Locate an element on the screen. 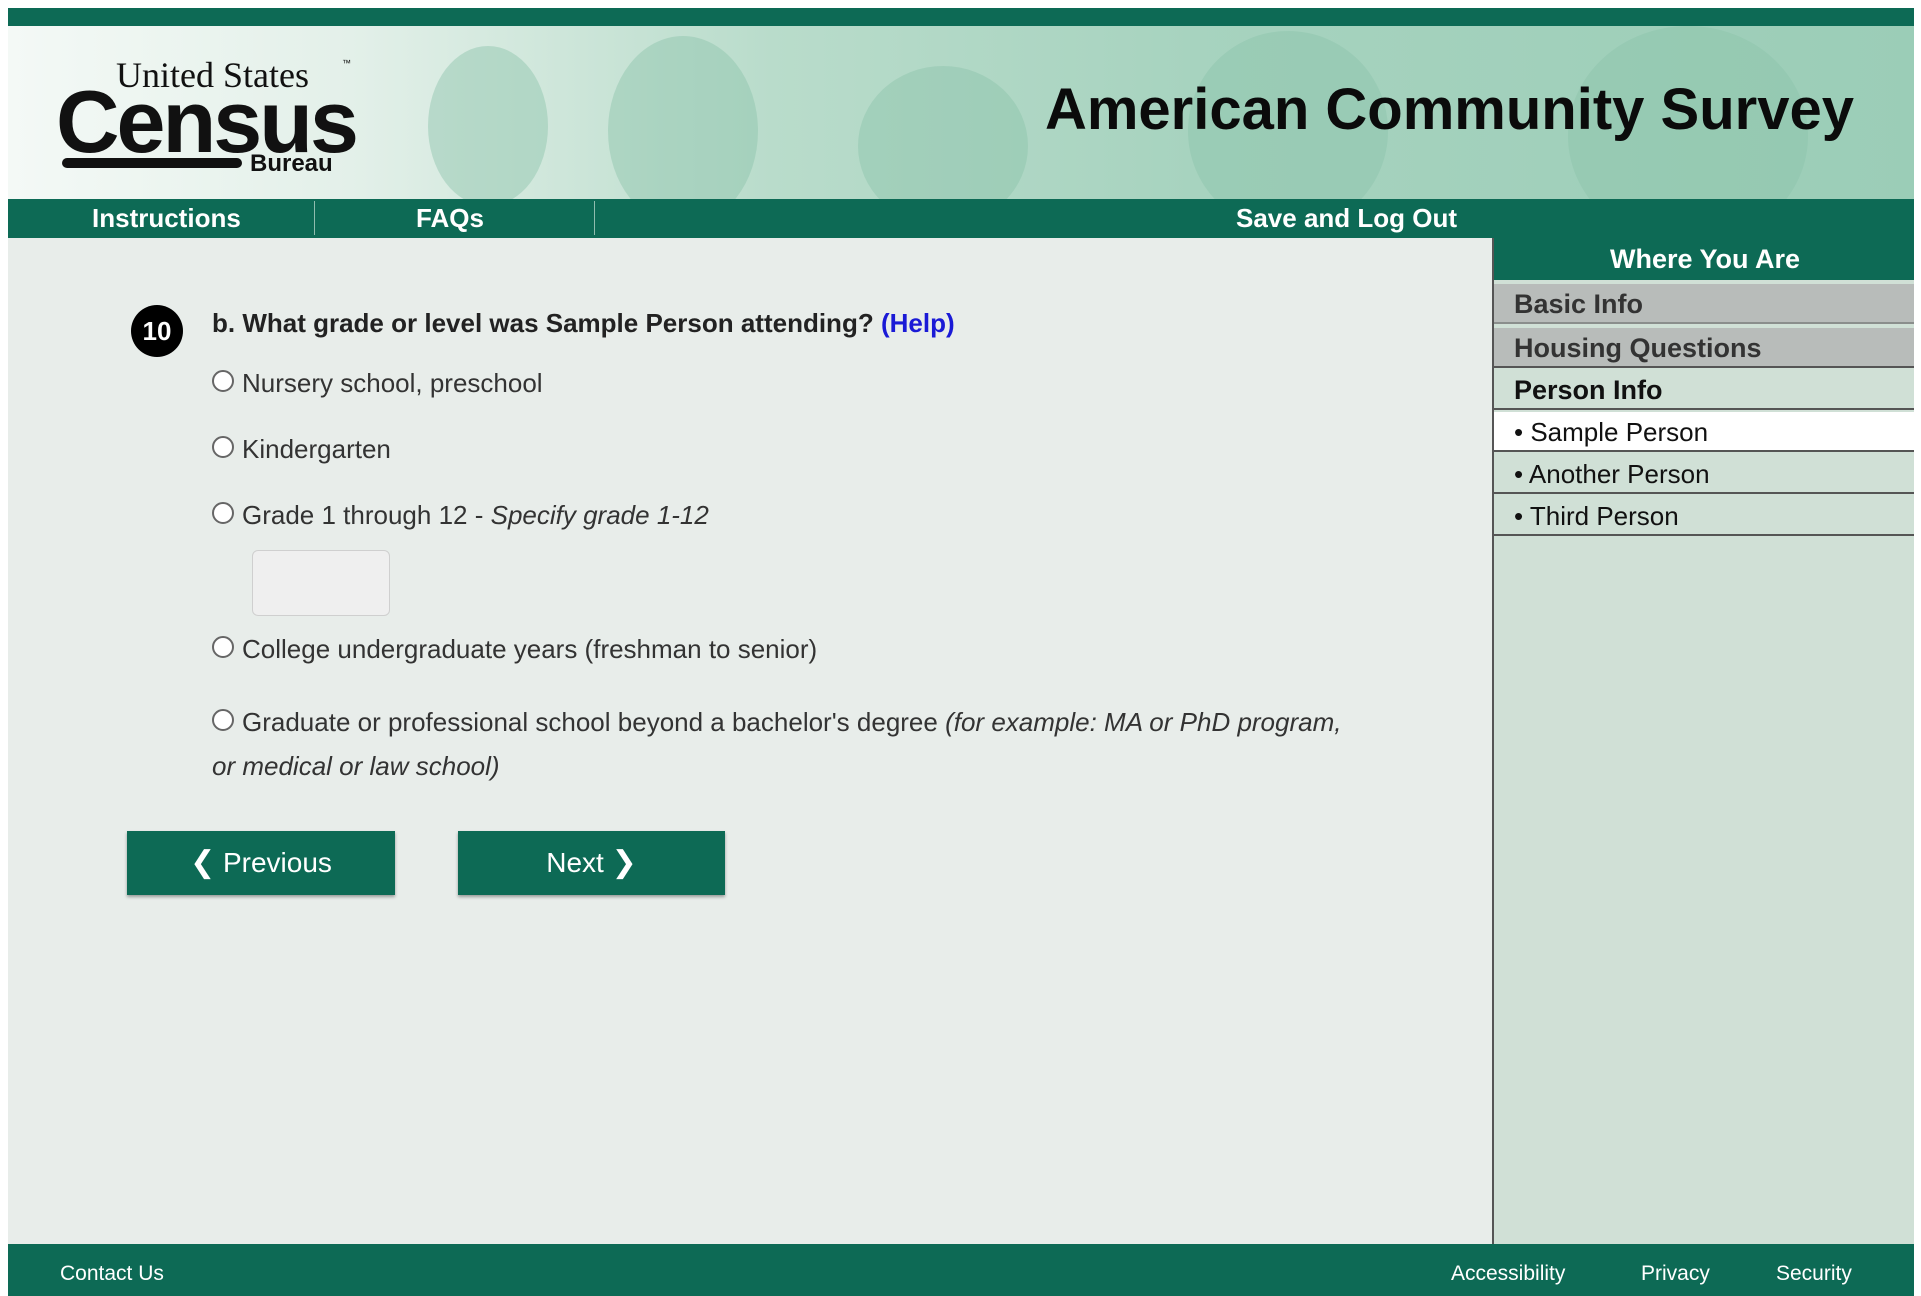 The width and height of the screenshot is (1921, 1296). sidebar-title: Where You Are is located at coordinates (1704, 259).